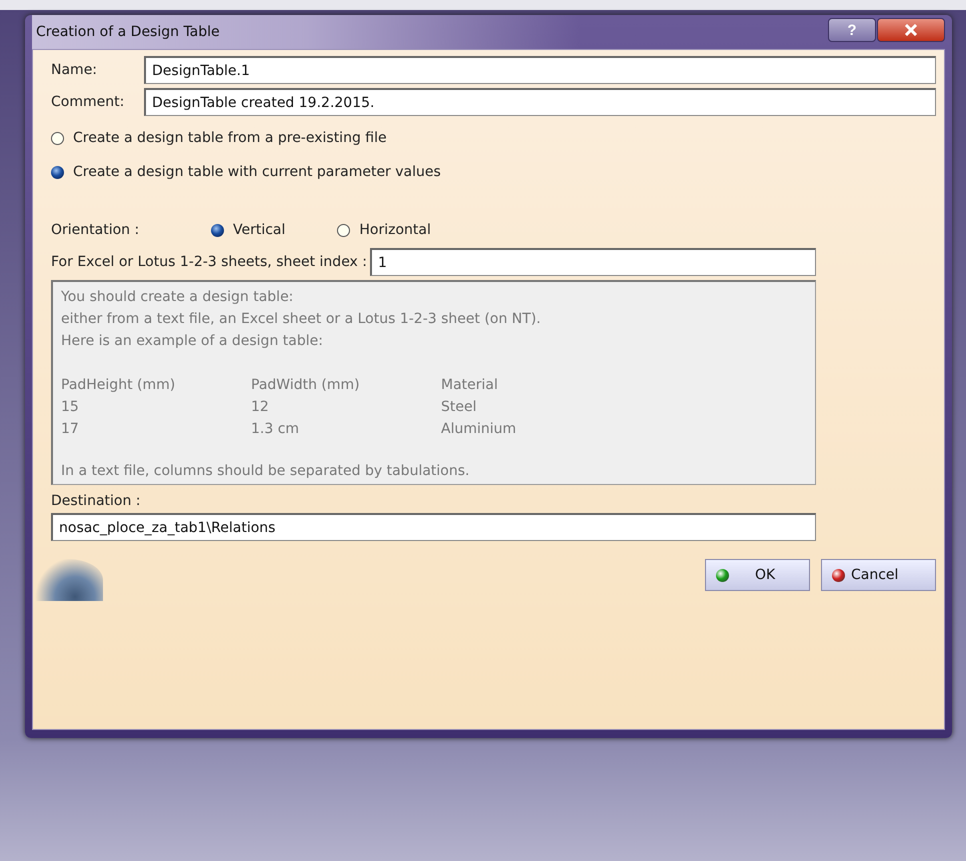 Image resolution: width=966 pixels, height=861 pixels. What do you see at coordinates (118, 385) in the screenshot?
I see `example-cell-text: PadHeight (mm)` at bounding box center [118, 385].